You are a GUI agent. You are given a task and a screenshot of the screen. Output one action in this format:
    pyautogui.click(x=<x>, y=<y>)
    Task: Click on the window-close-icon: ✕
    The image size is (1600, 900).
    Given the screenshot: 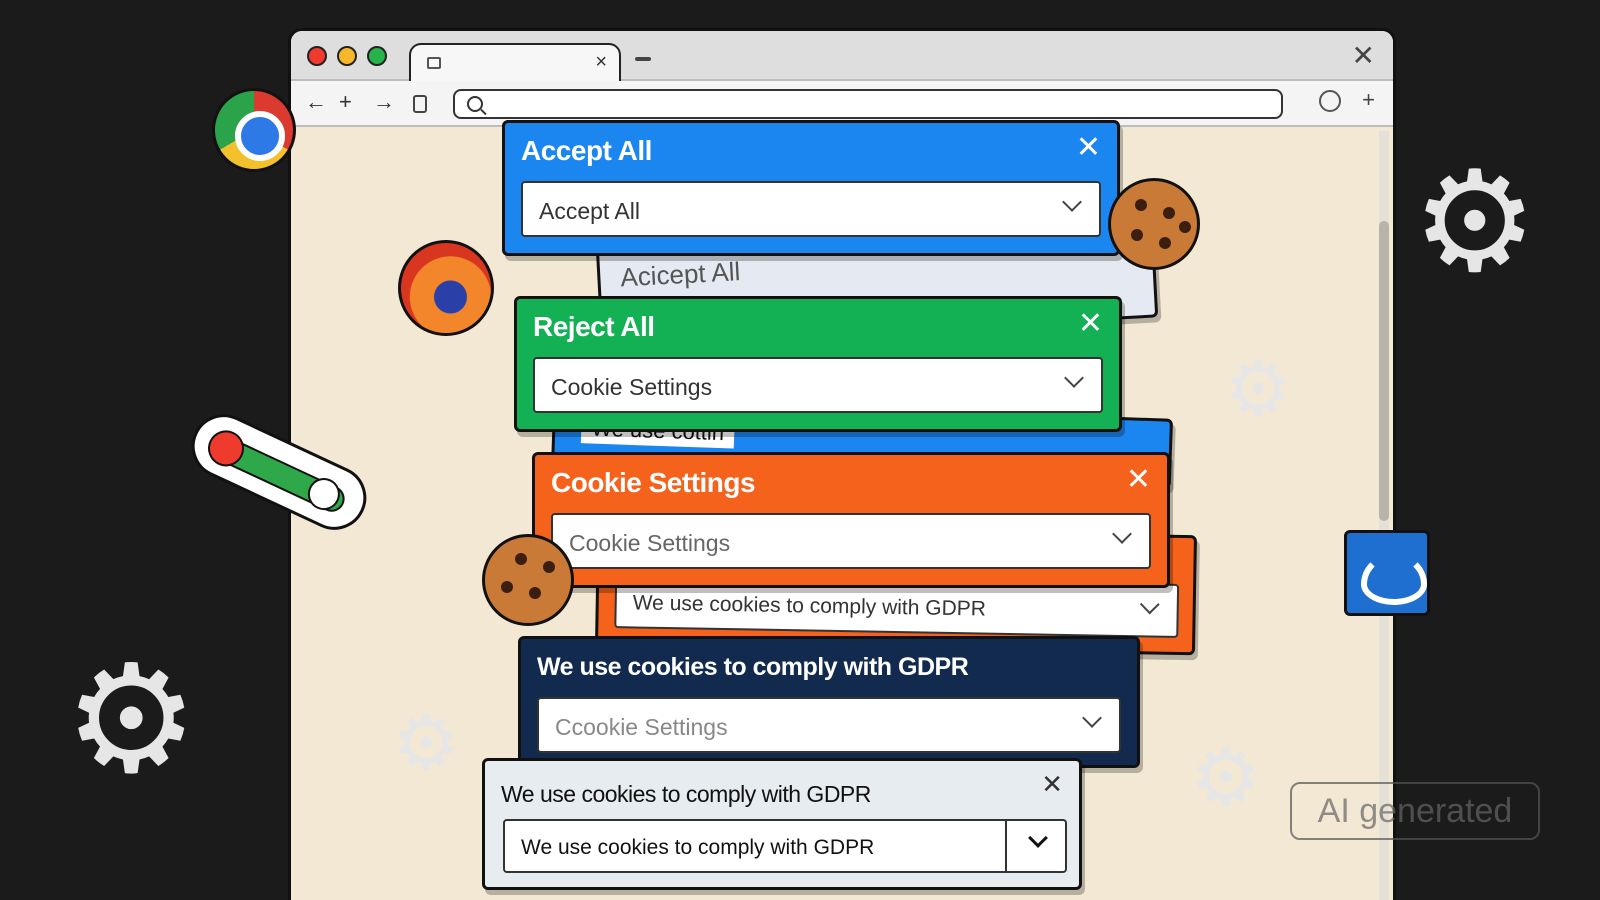 What is the action you would take?
    pyautogui.click(x=1363, y=55)
    